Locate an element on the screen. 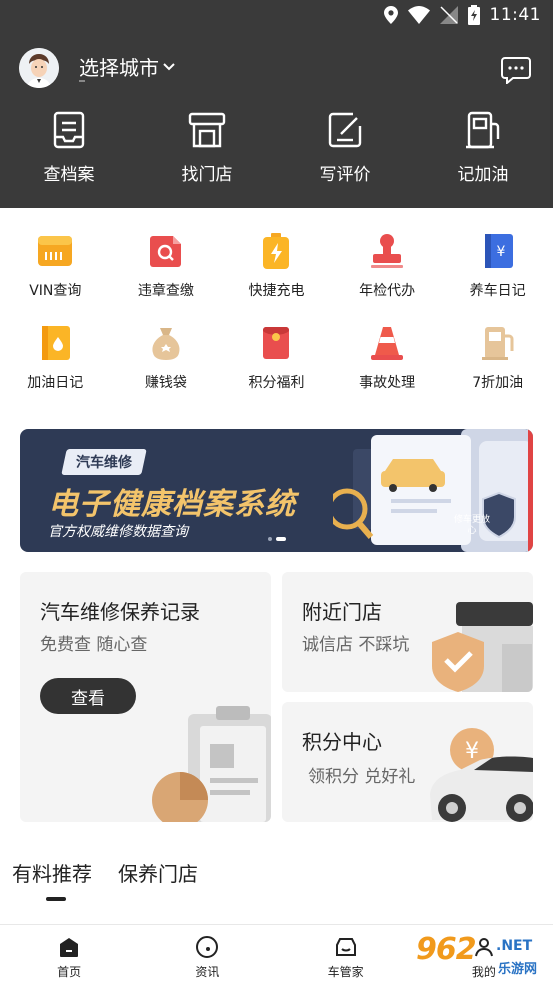 Image resolution: width=553 pixels, height=983 pixels. store-check-icon is located at coordinates (482, 647).